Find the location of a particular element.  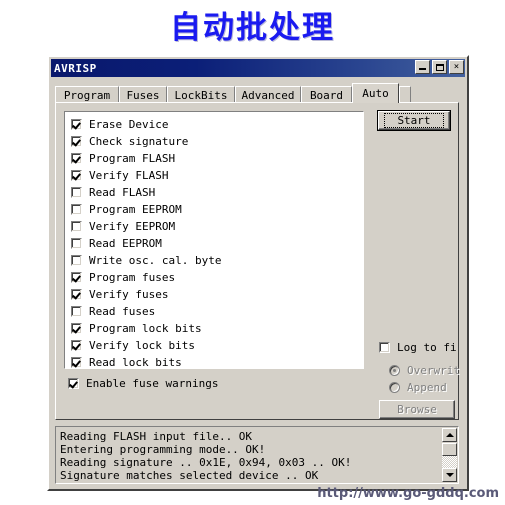

list-item-label: Program EEPROM is located at coordinates (135, 209).